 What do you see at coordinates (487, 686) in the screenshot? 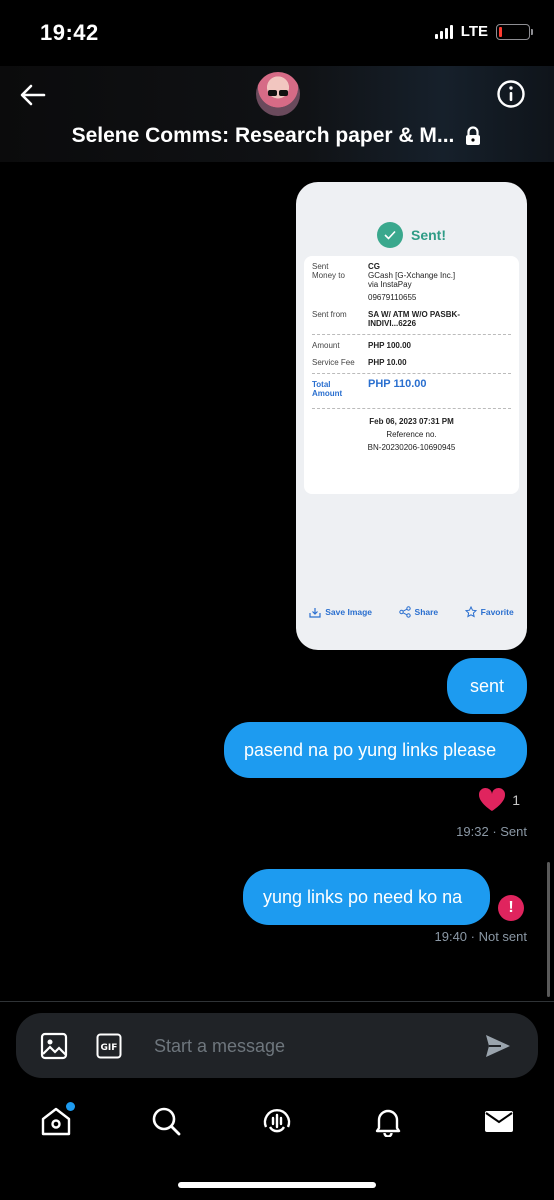
I see `message-bubble: sent` at bounding box center [487, 686].